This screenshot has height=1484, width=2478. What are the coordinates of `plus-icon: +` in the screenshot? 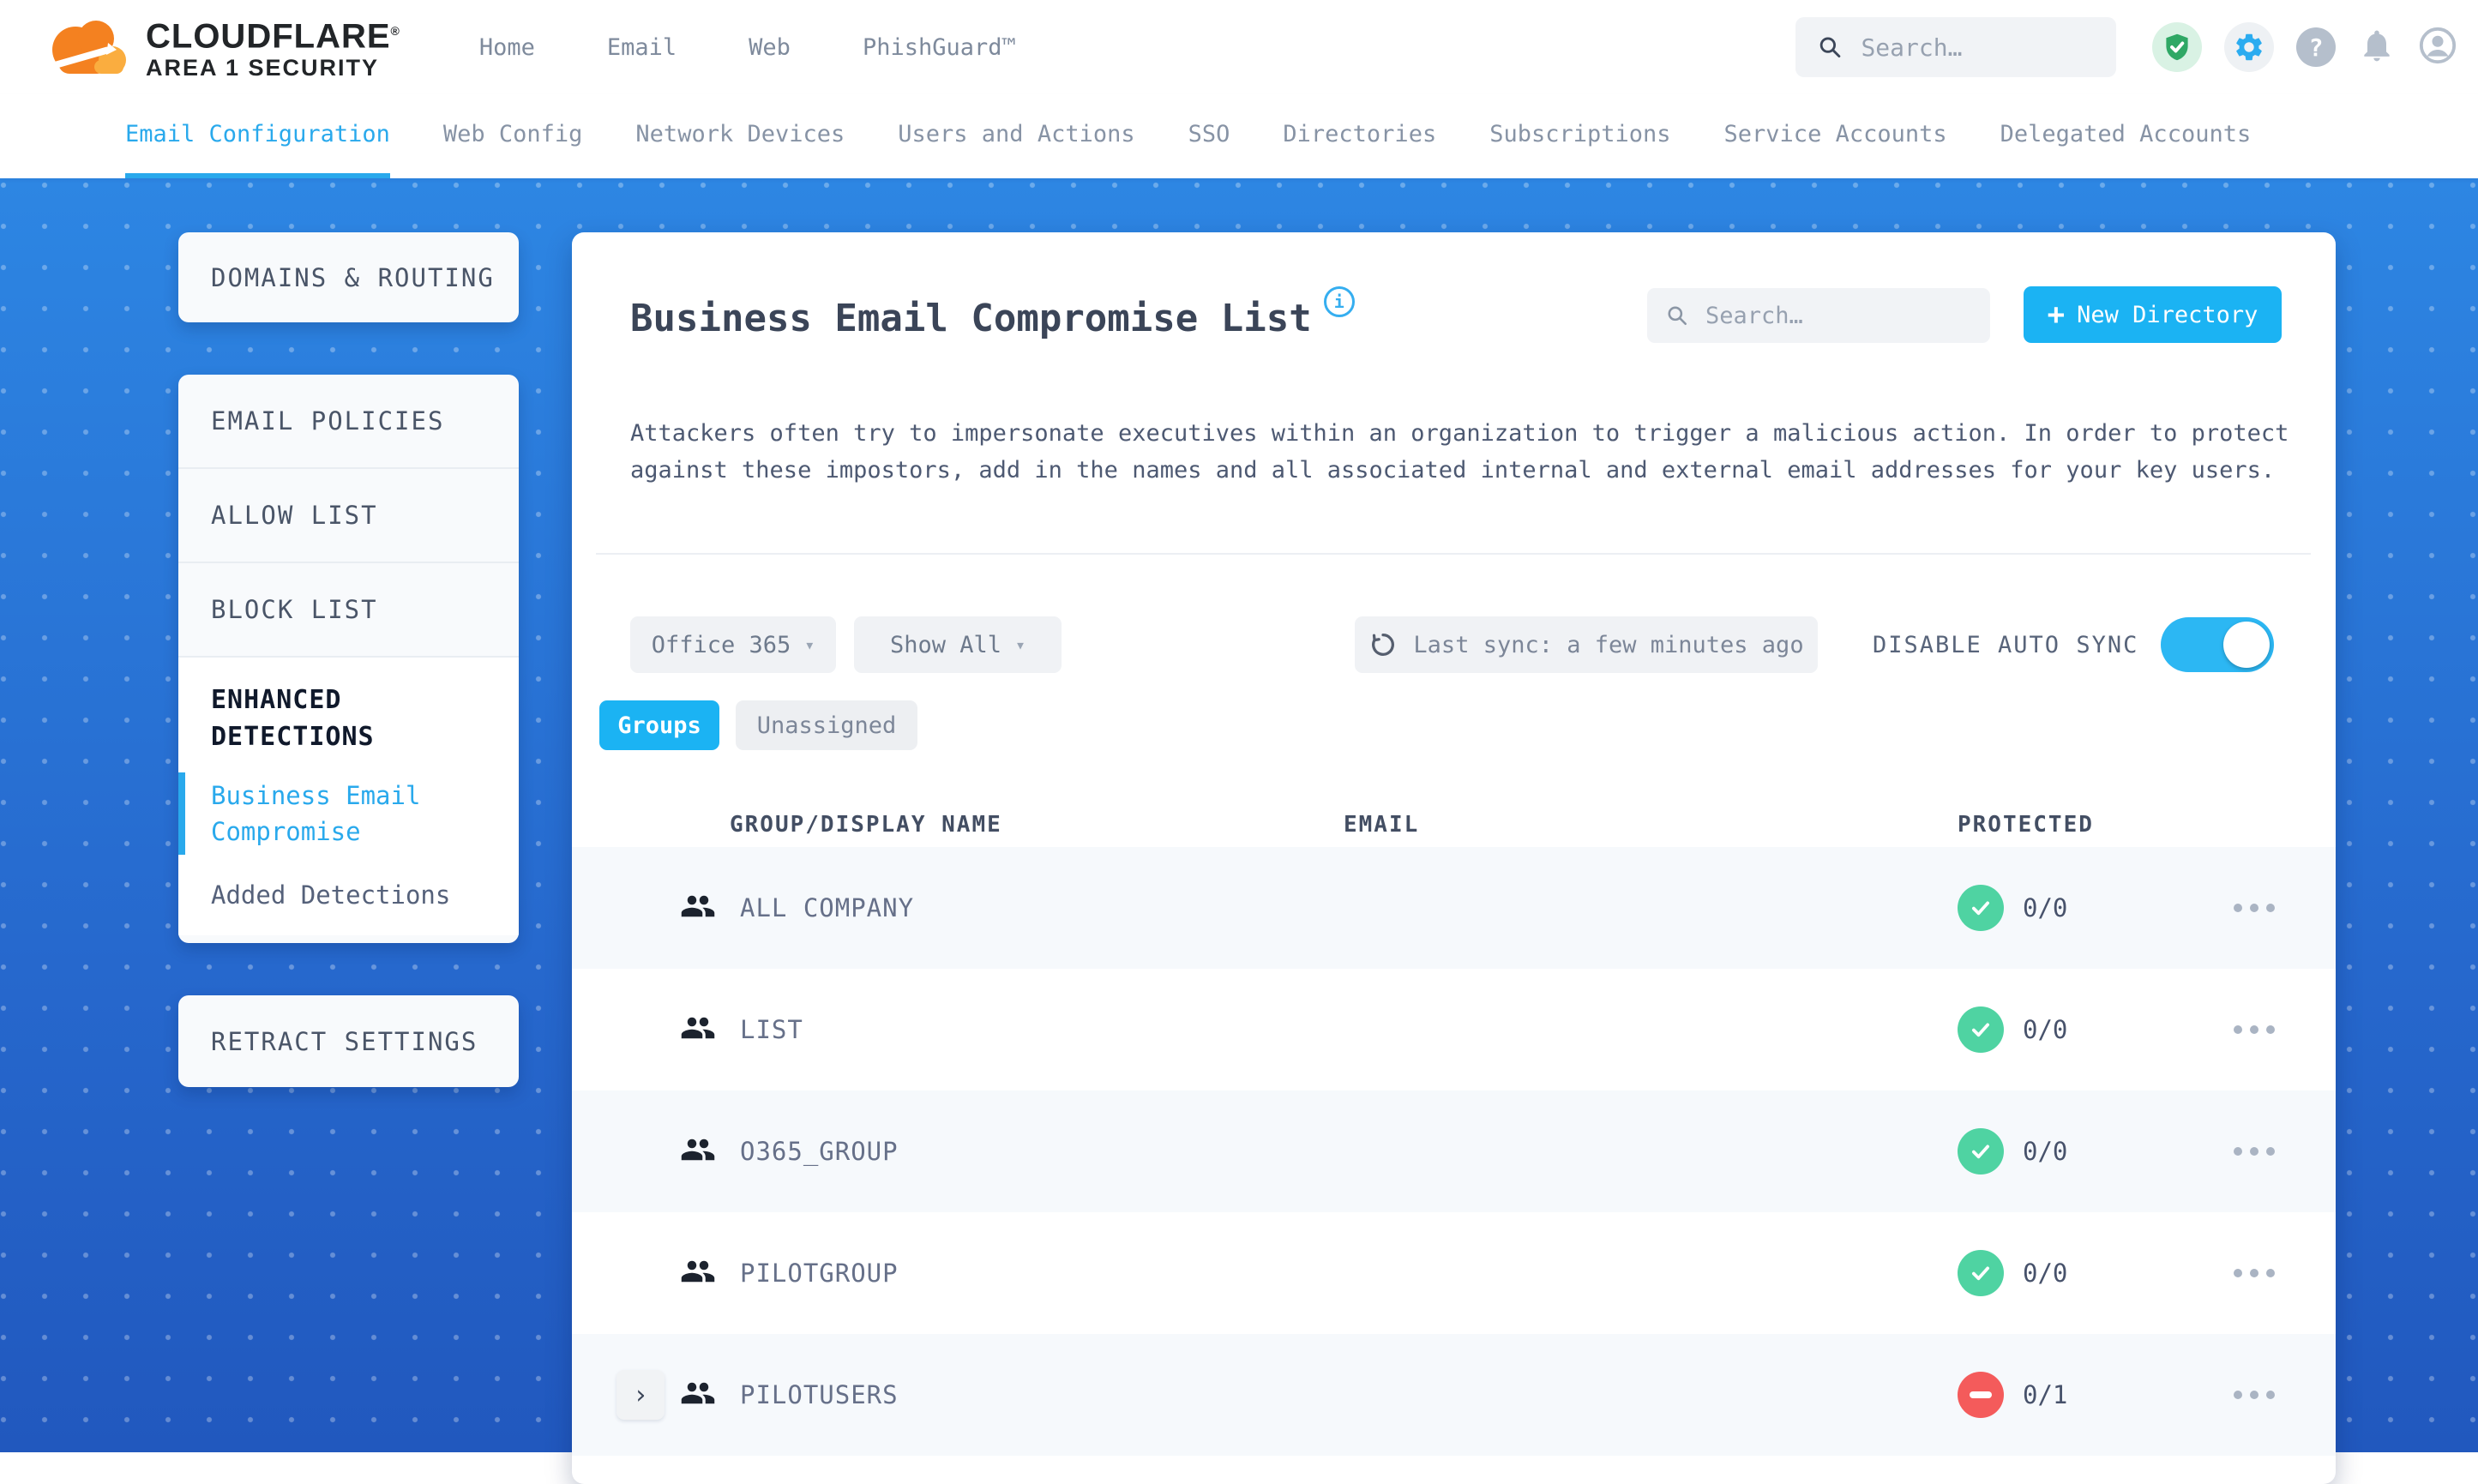 It's located at (2056, 314).